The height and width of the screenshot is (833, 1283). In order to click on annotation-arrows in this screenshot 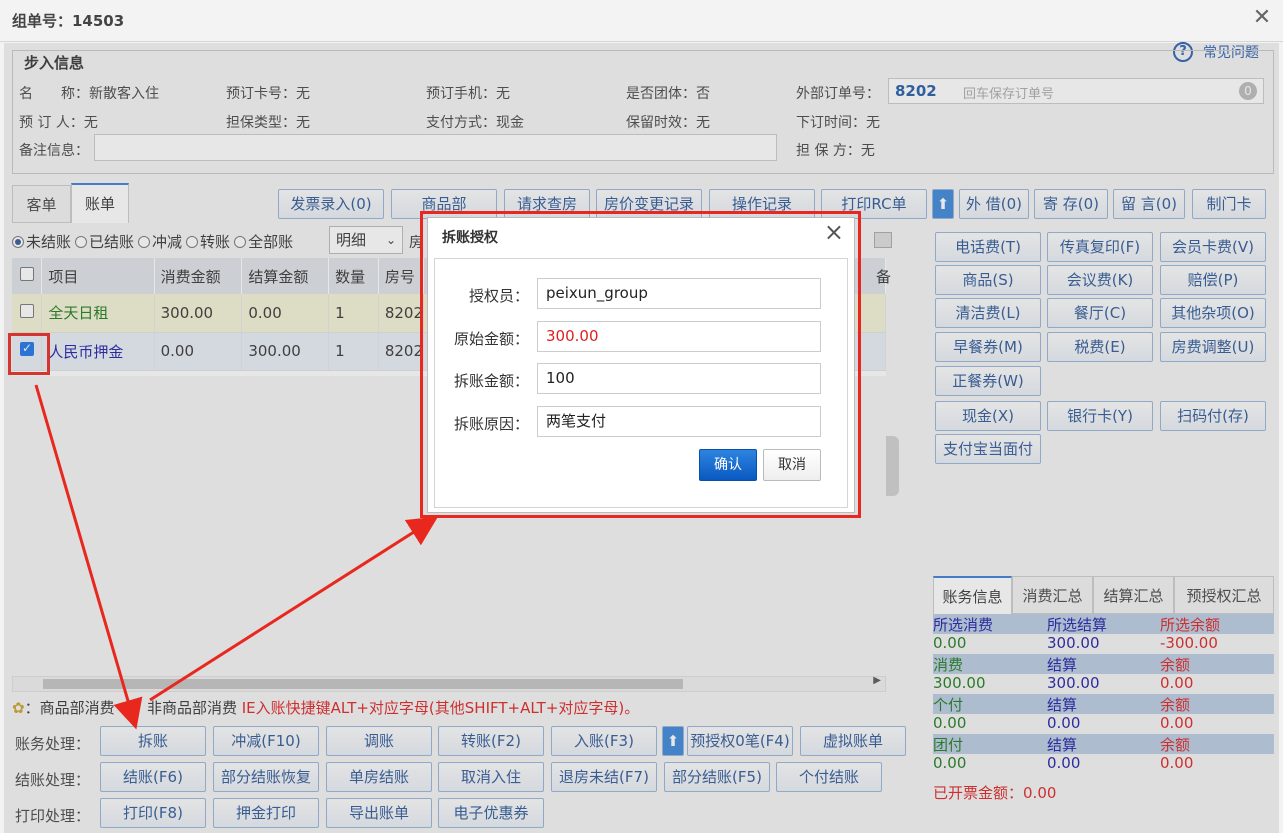, I will do `click(236, 557)`.